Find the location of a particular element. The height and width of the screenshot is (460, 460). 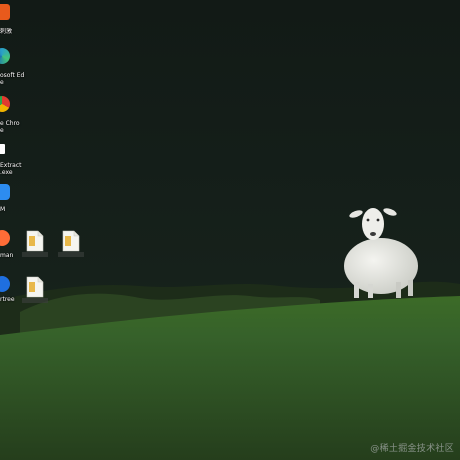

watermark-text: @稀土掘金技术社区 is located at coordinates (412, 449).